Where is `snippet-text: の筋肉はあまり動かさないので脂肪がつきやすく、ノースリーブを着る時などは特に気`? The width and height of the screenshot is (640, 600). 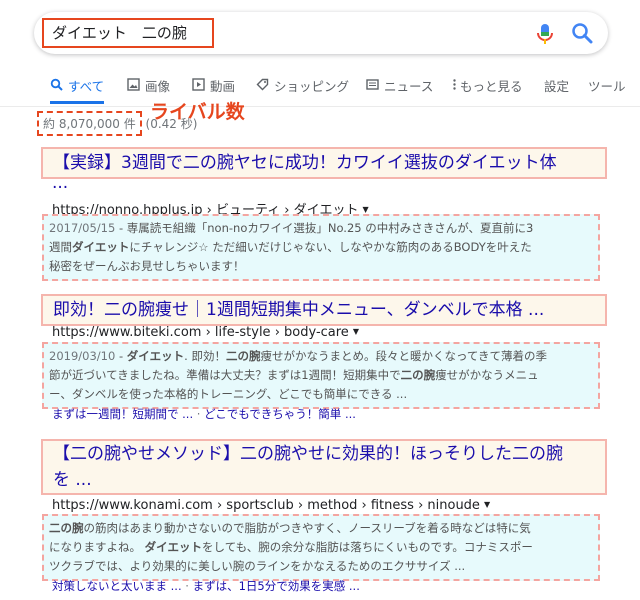 snippet-text: の筋肉はあまり動かさないので脂肪がつきやすく、ノースリーブを着る時などは特に気 is located at coordinates (307, 528).